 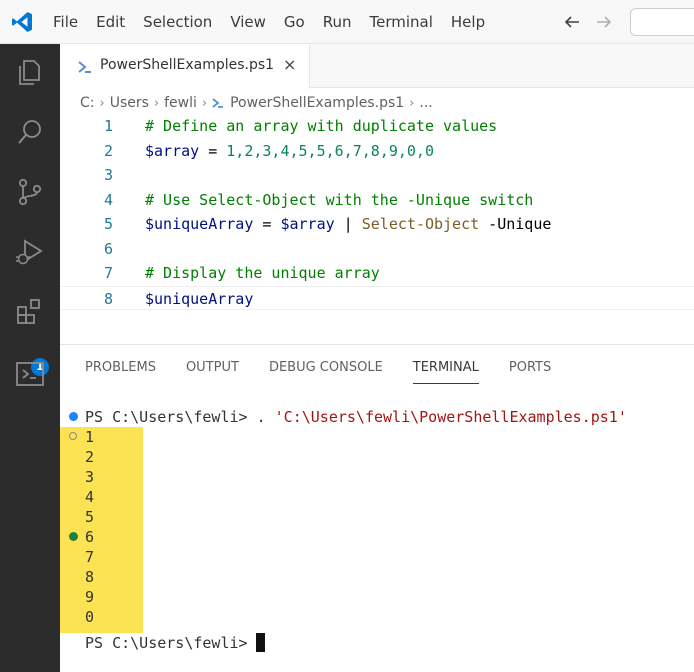 I want to click on line-number: 8, so click(x=108, y=298).